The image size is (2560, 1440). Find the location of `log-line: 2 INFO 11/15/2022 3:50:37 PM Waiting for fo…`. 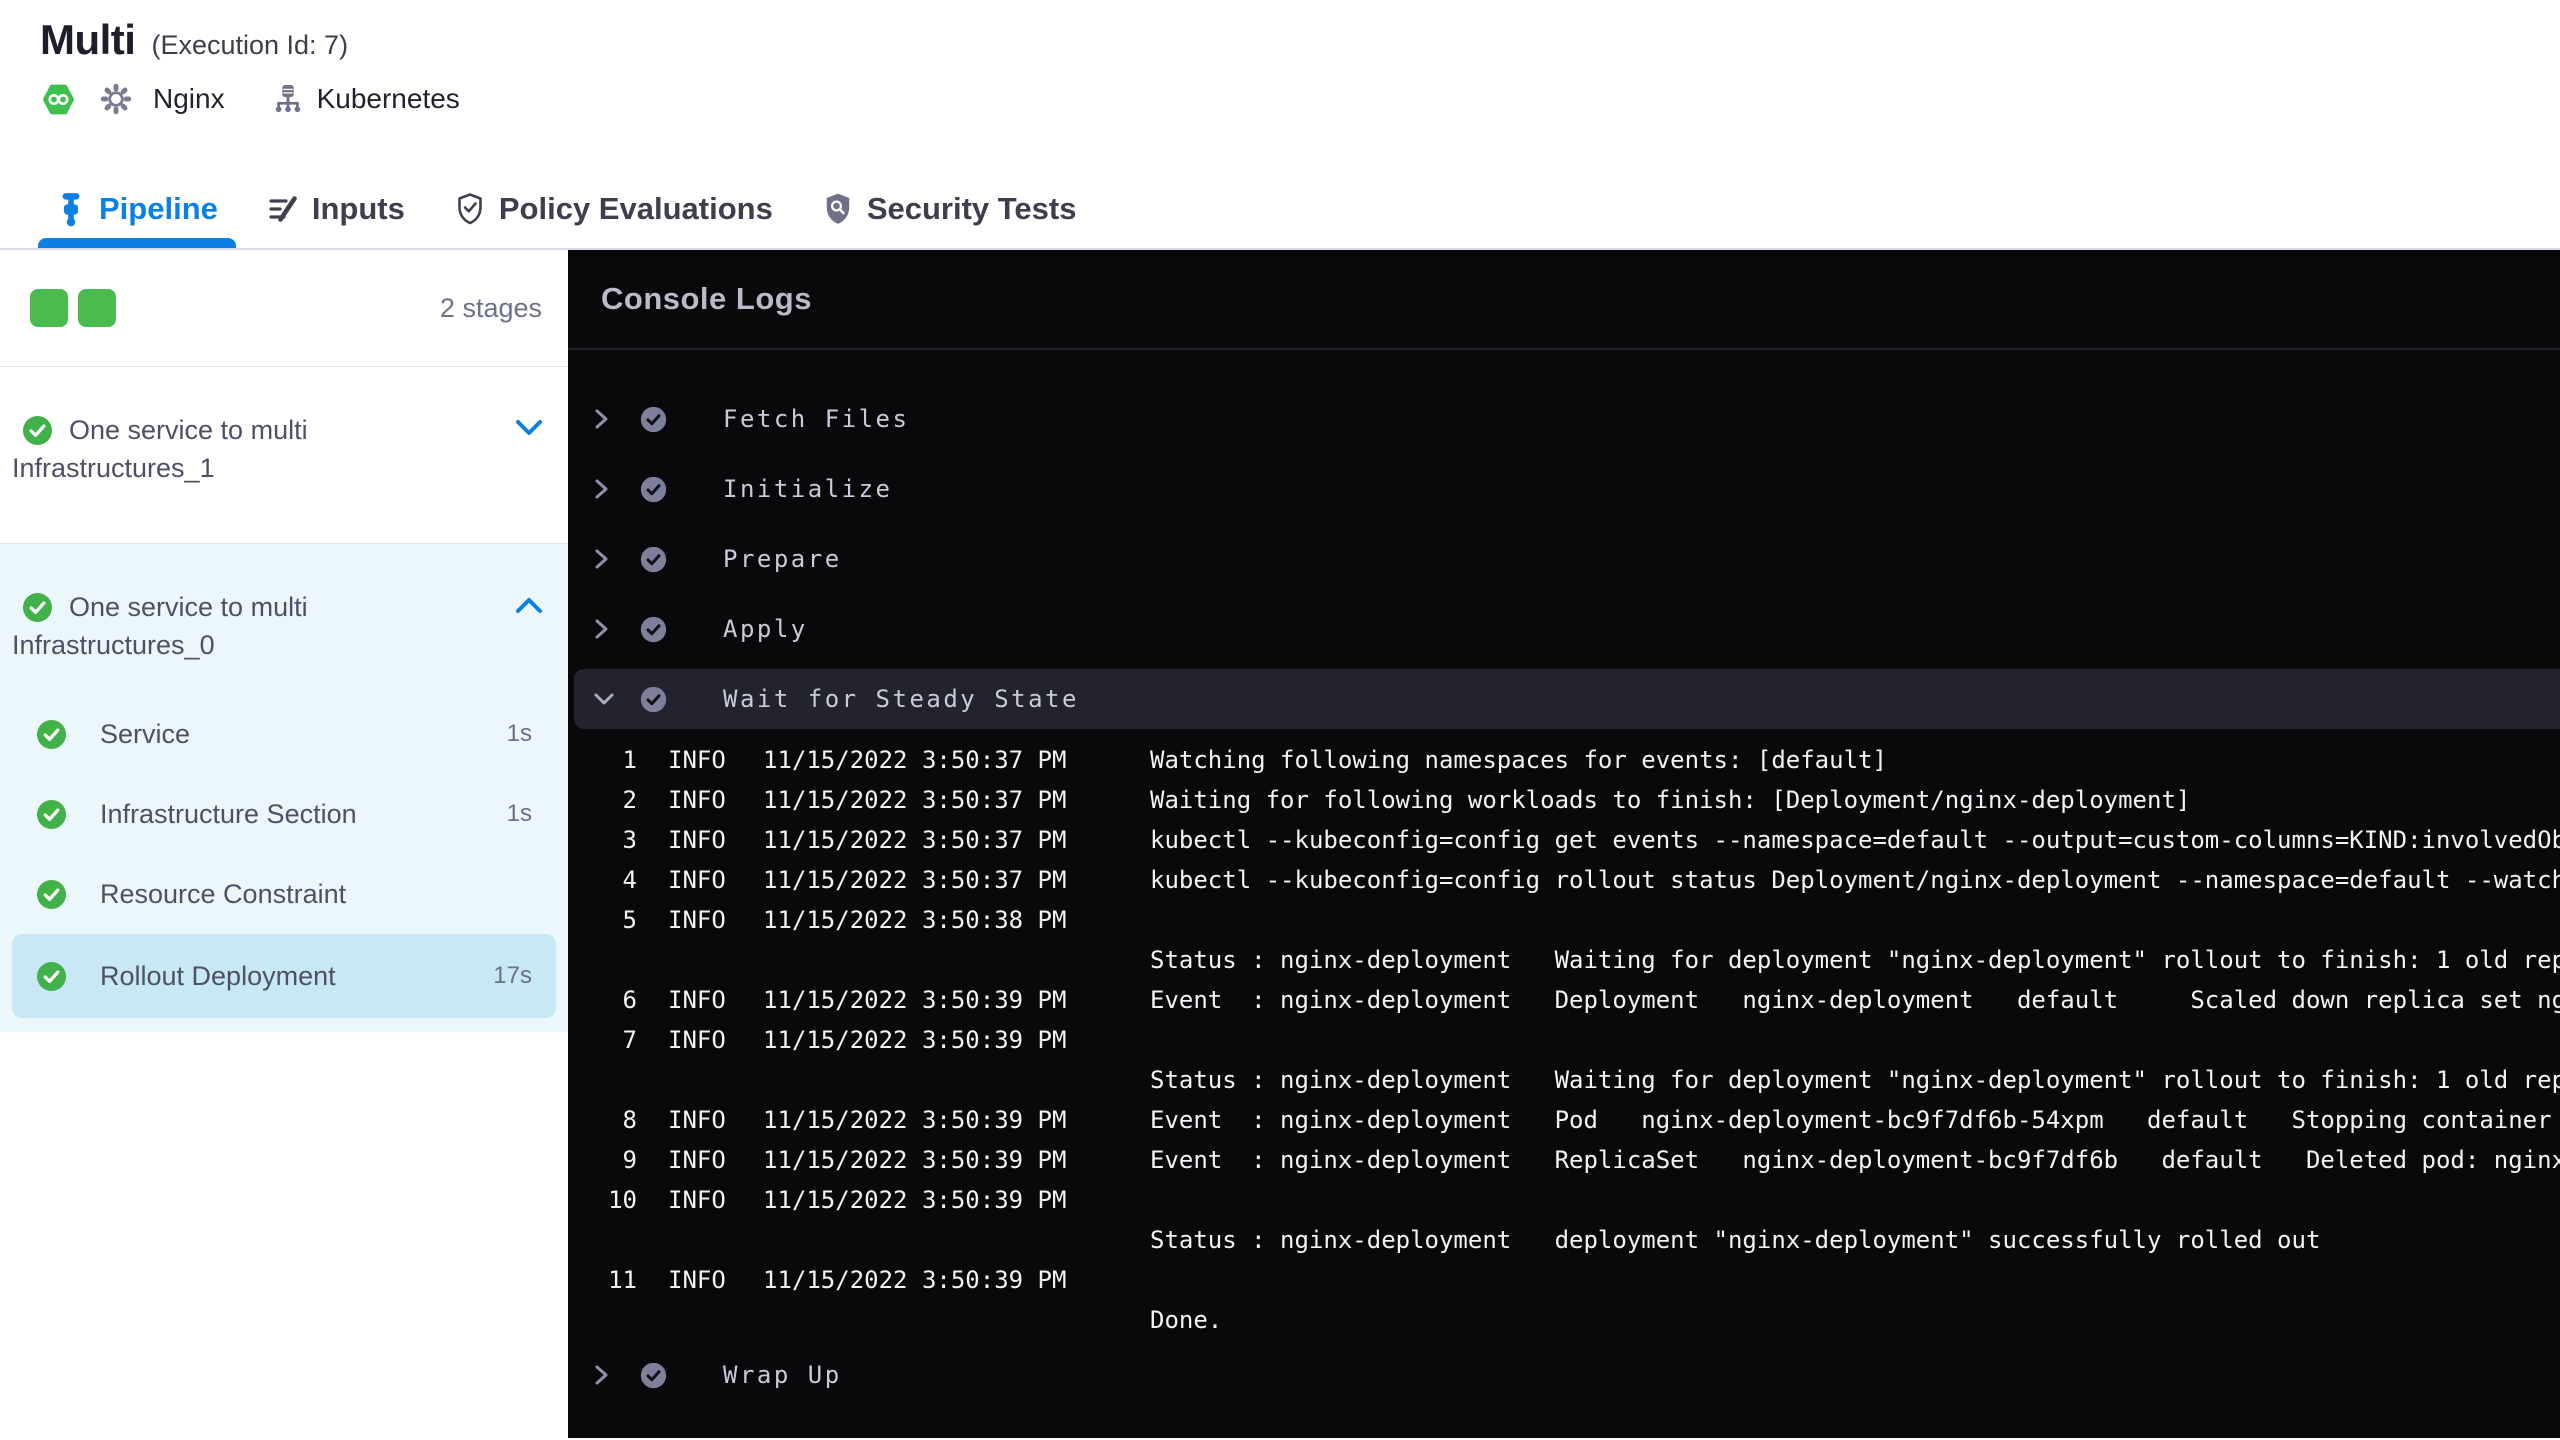

log-line: 2 INFO 11/15/2022 3:50:37 PM Waiting for fo… is located at coordinates (1406, 800).